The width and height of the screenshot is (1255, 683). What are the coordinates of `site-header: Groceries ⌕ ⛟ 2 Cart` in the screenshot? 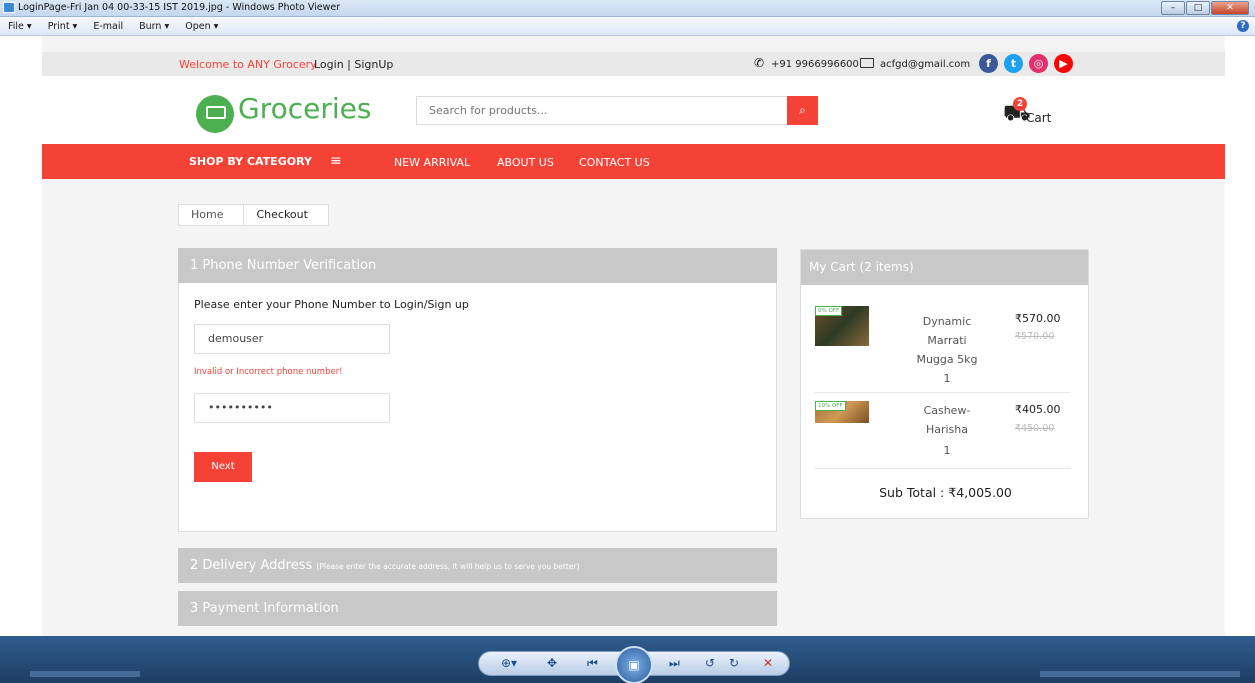 It's located at (633, 110).